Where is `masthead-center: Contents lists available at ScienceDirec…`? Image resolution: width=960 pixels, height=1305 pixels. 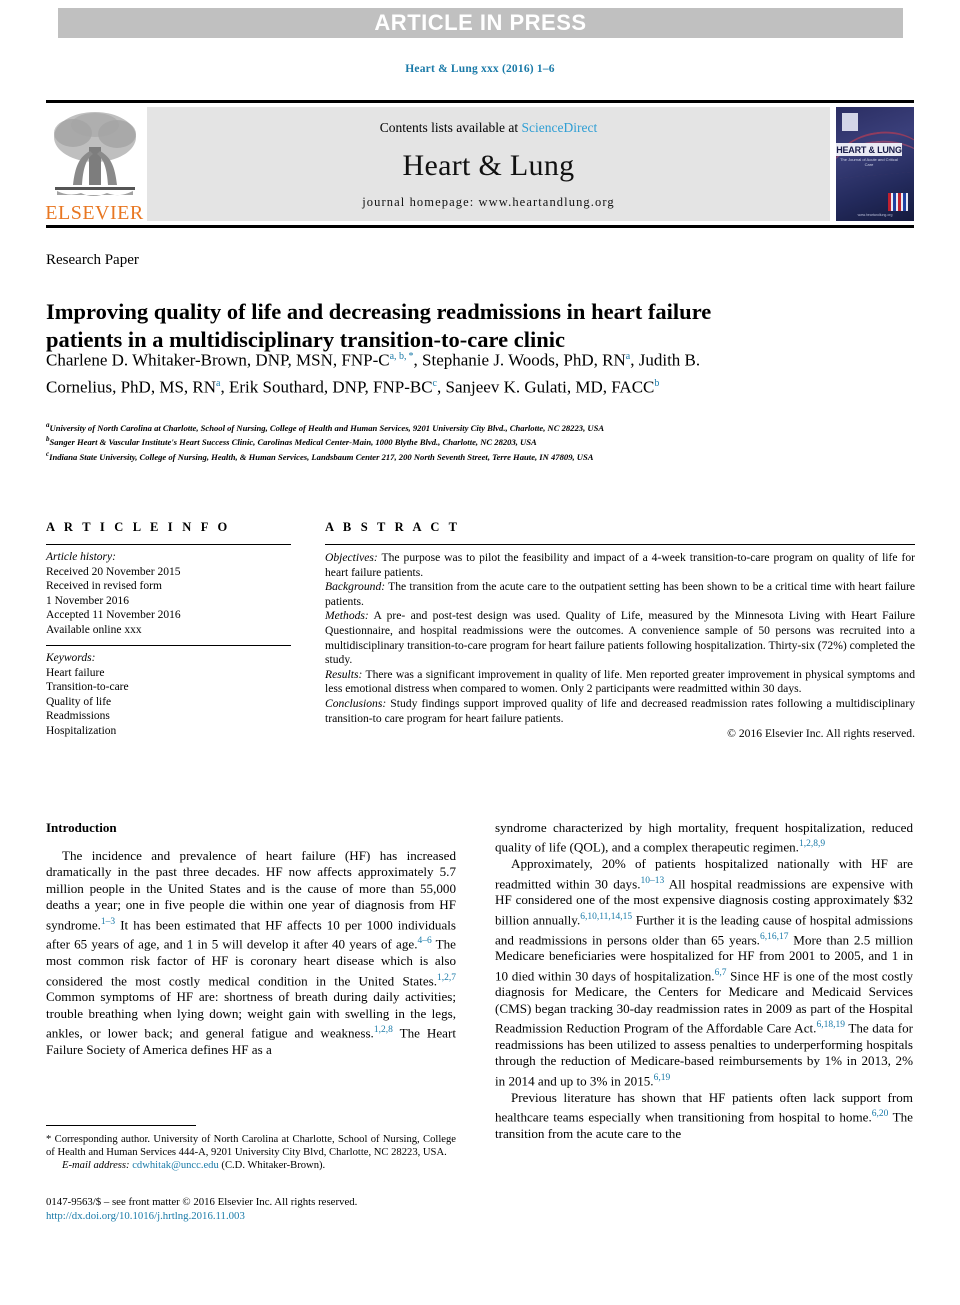
masthead-center: Contents lists available at ScienceDirec… is located at coordinates (488, 164).